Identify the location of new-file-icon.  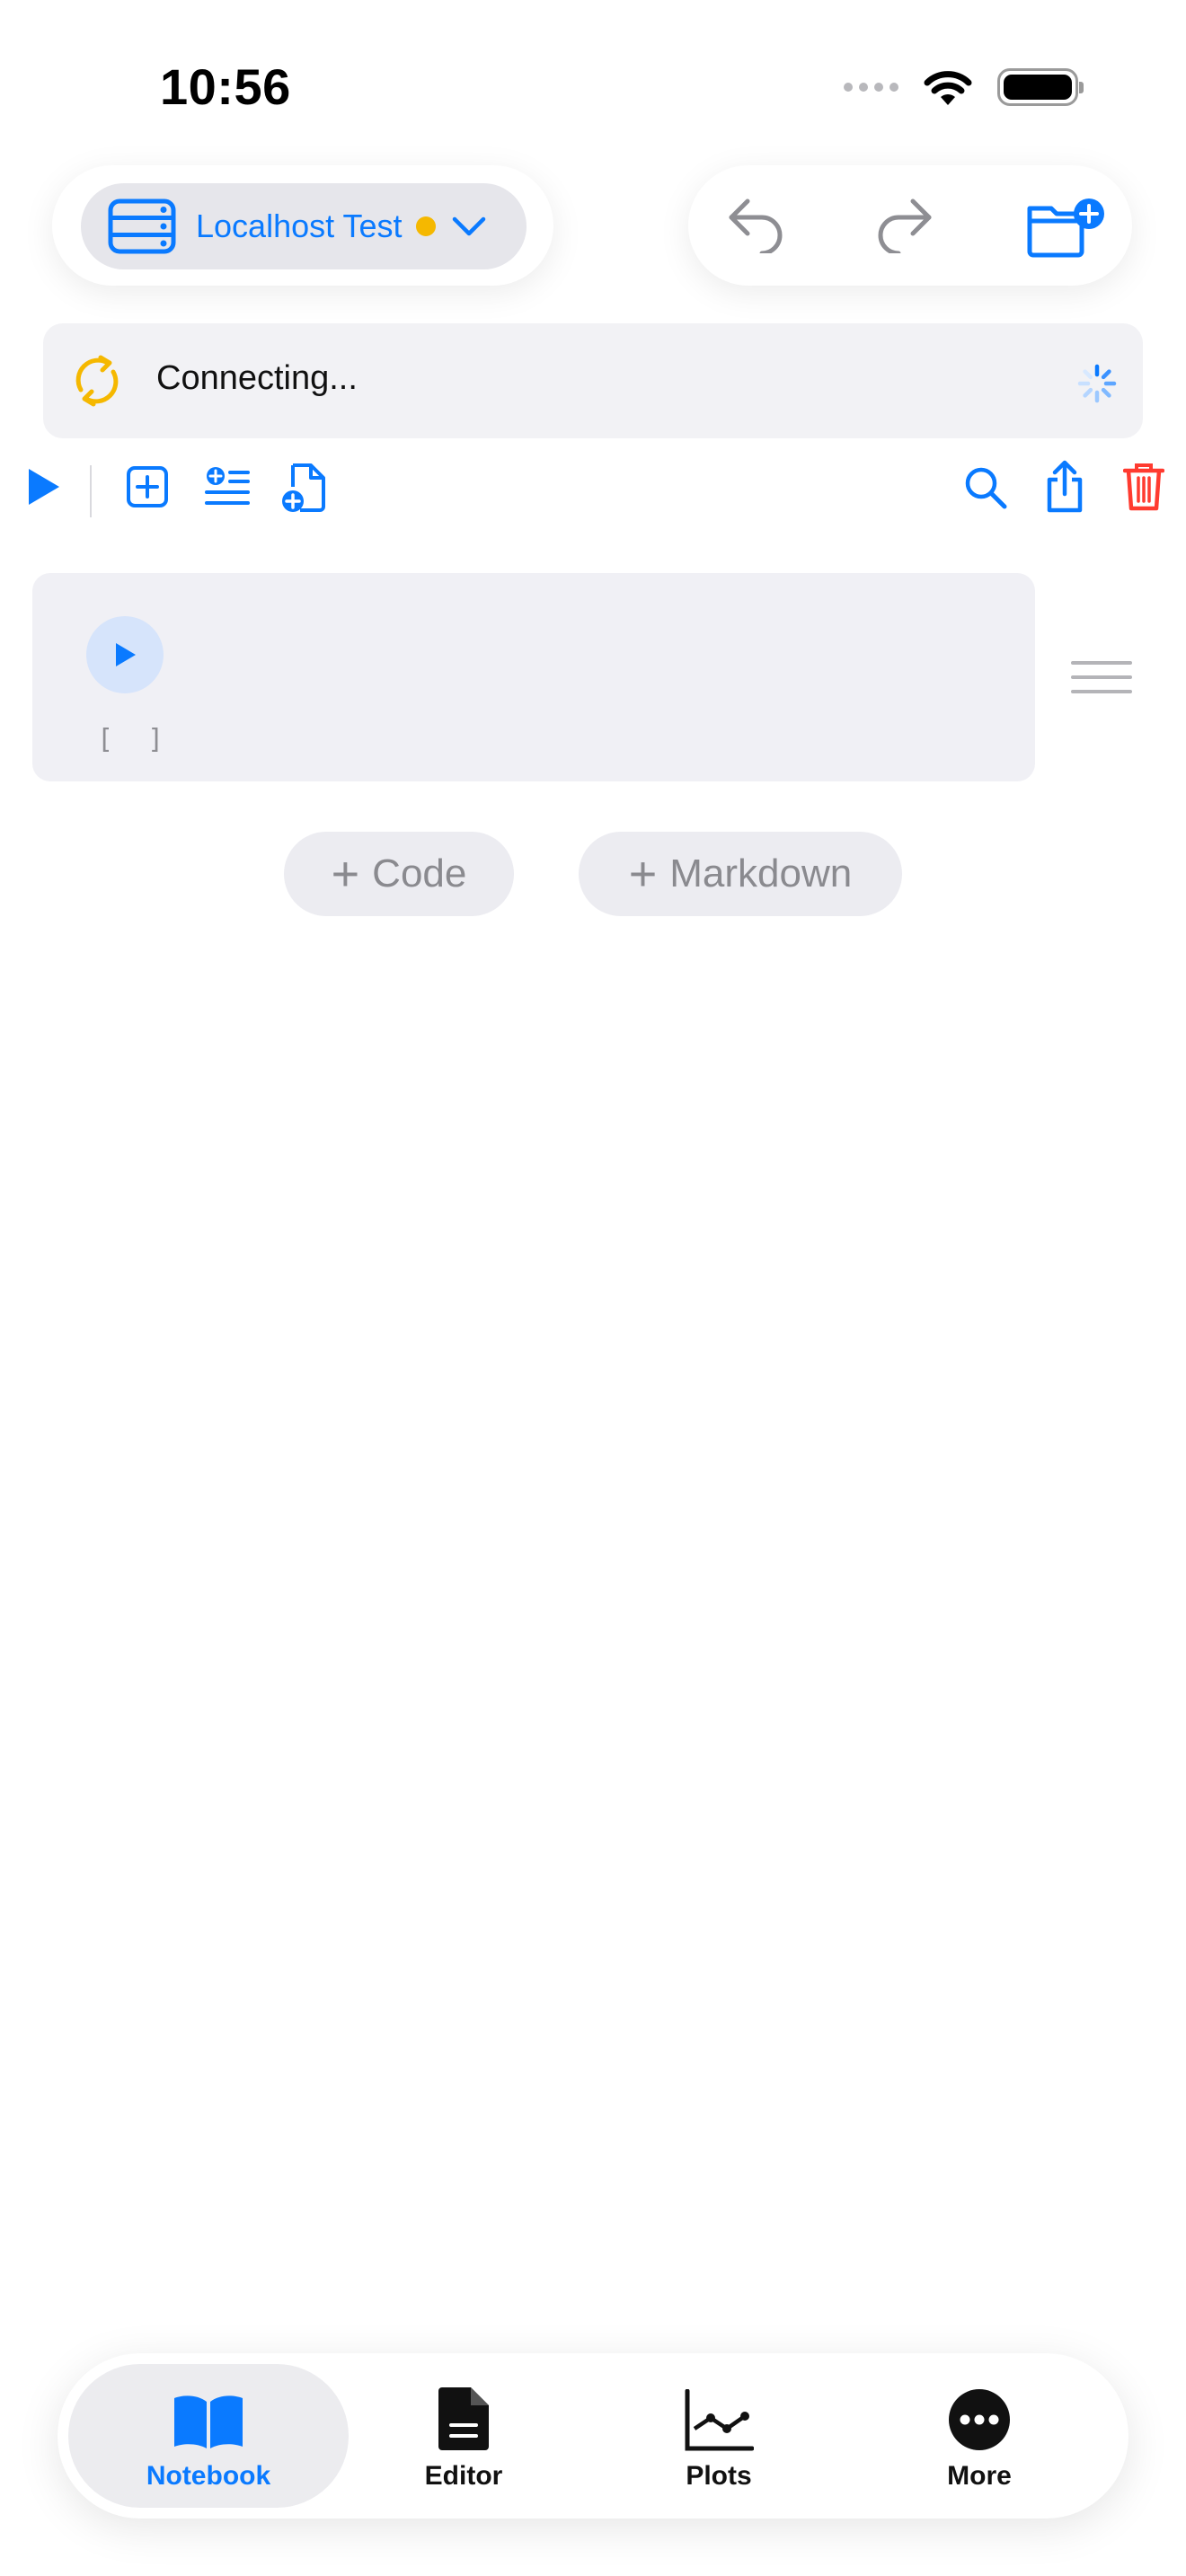
(303, 487).